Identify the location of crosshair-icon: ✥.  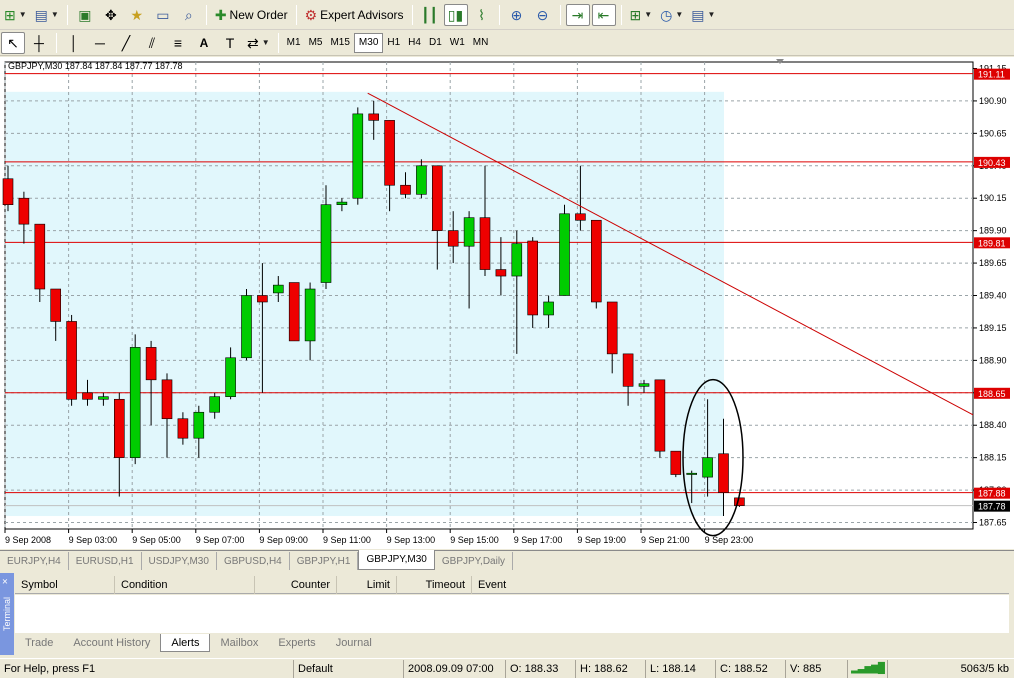
(110, 14).